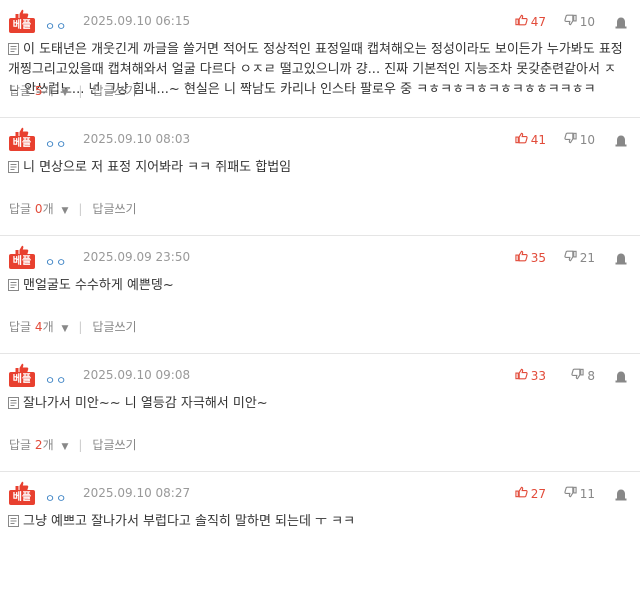  What do you see at coordinates (98, 285) in the screenshot?
I see `comment-text: 맨얼굴도 수수하게 예쁜뎅~` at bounding box center [98, 285].